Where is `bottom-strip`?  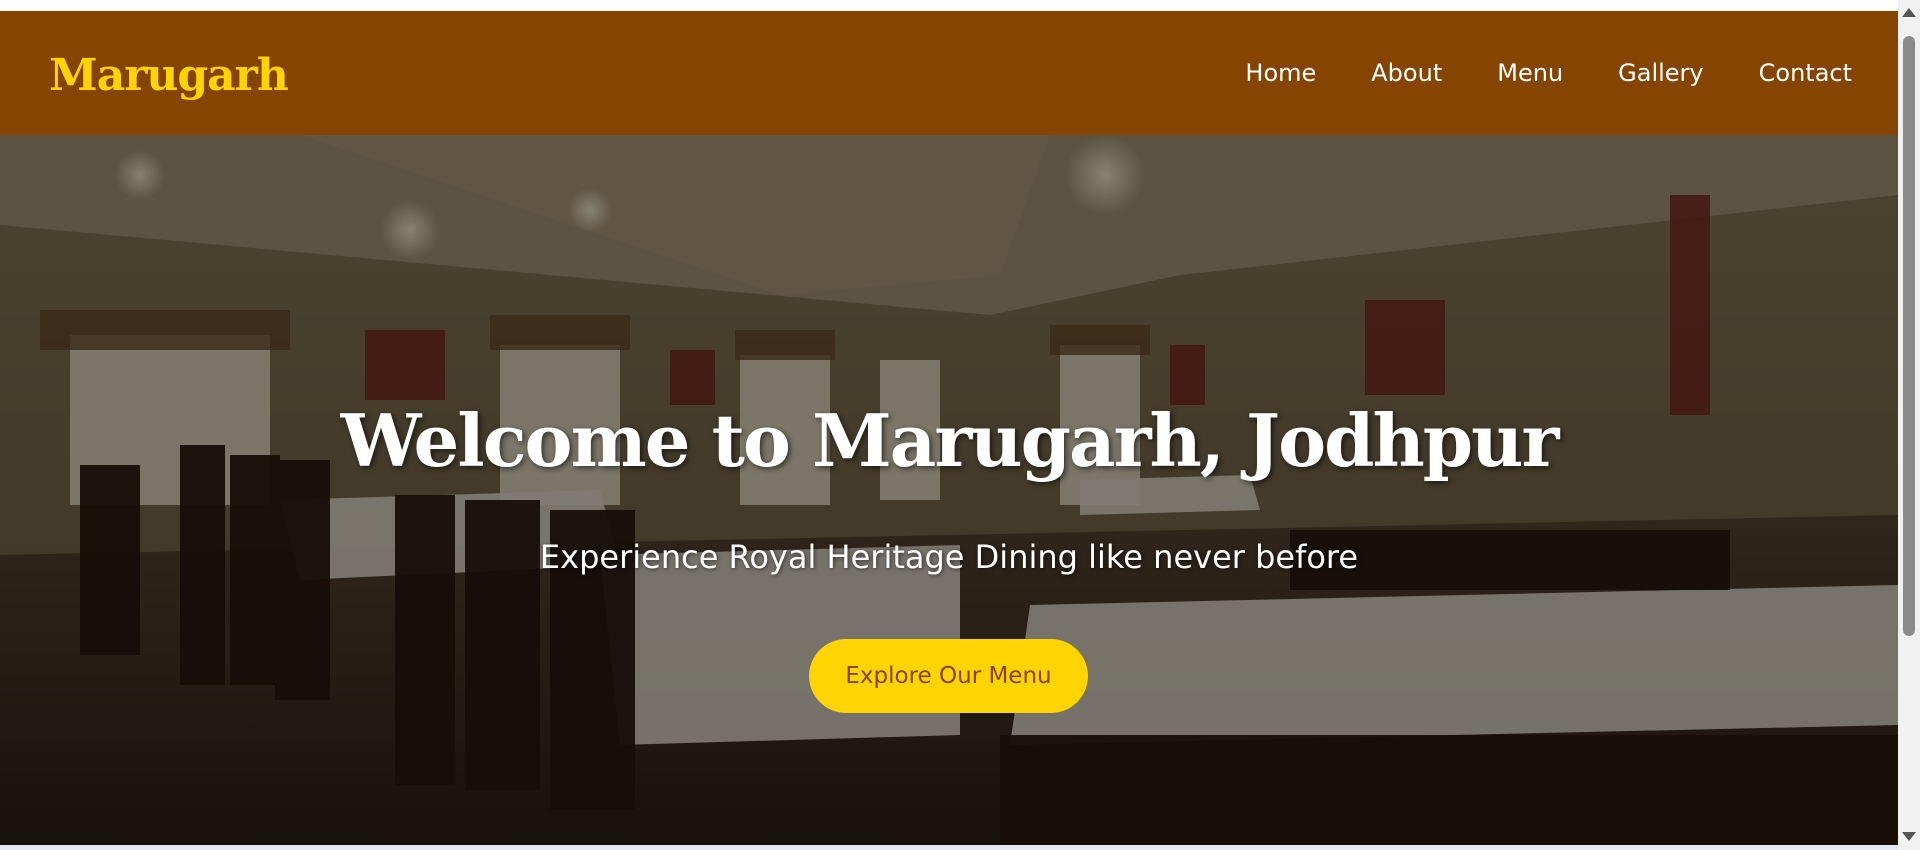 bottom-strip is located at coordinates (949, 847).